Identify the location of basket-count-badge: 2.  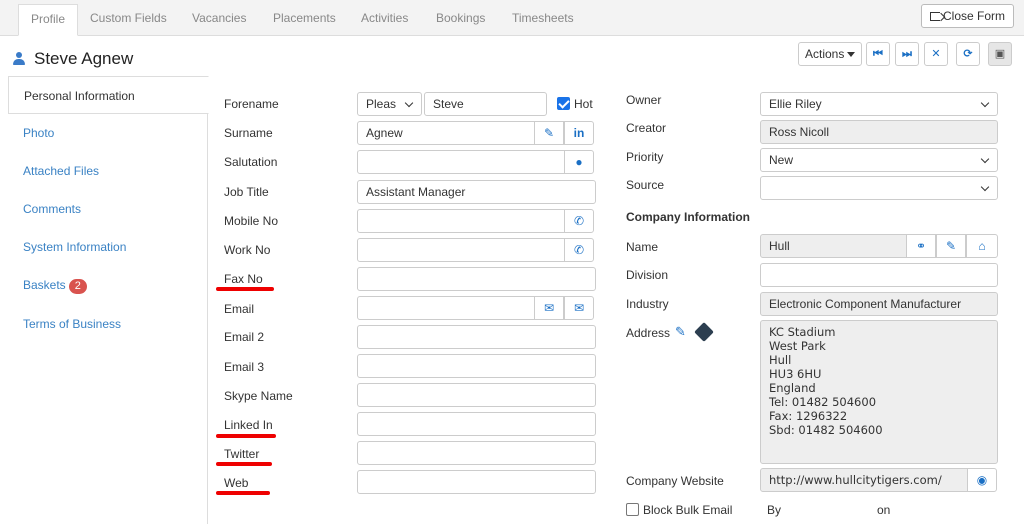
(77, 286).